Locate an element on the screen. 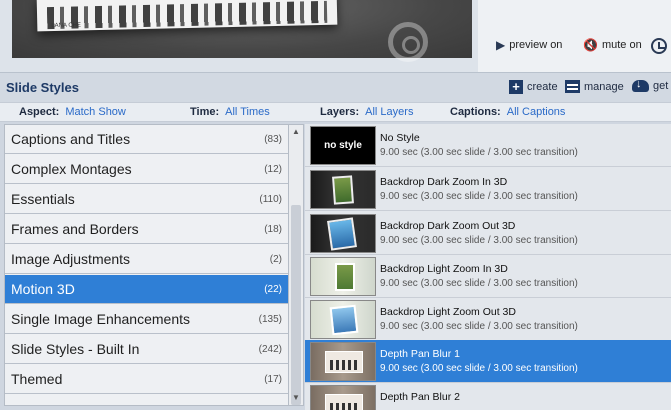 This screenshot has width=671, height=410. category-count: (242) is located at coordinates (270, 349).